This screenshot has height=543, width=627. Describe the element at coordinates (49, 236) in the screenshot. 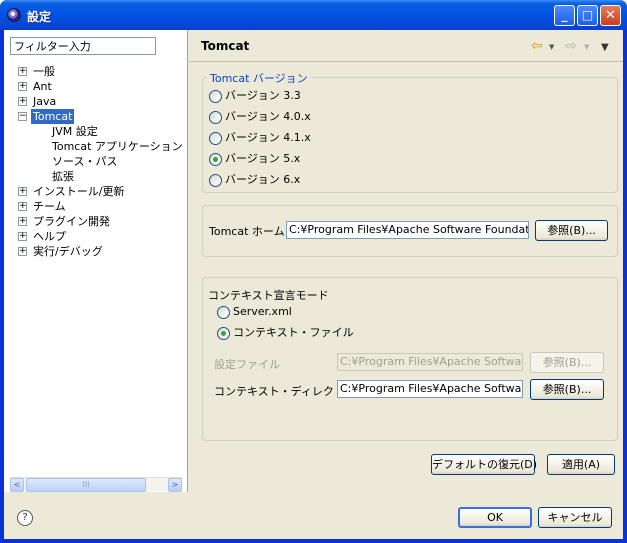

I see `tree-item-label: ヘルプ` at that location.